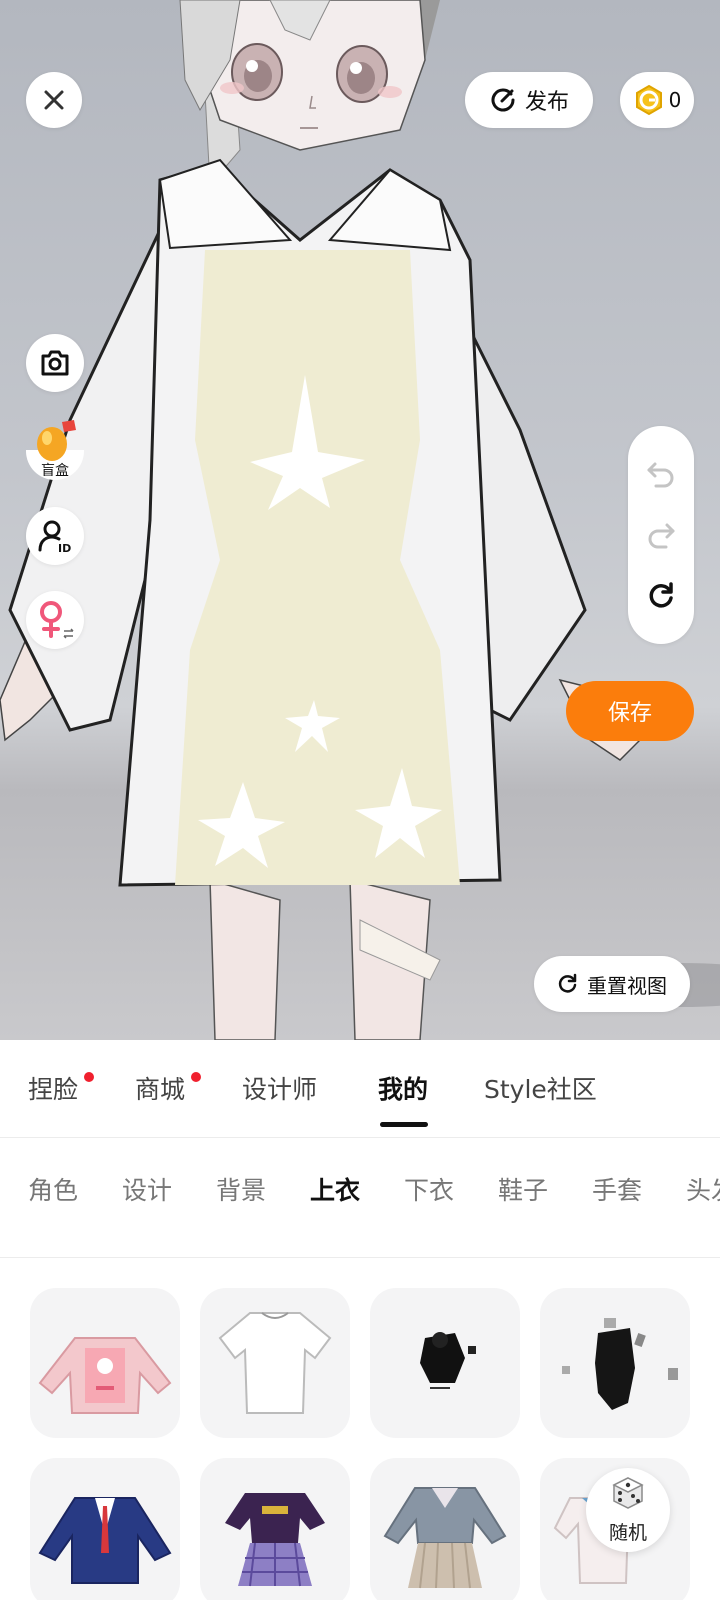 This screenshot has height=1600, width=720. Describe the element at coordinates (105, 1375) in the screenshot. I see `pink-sweater-thumbnail` at that location.